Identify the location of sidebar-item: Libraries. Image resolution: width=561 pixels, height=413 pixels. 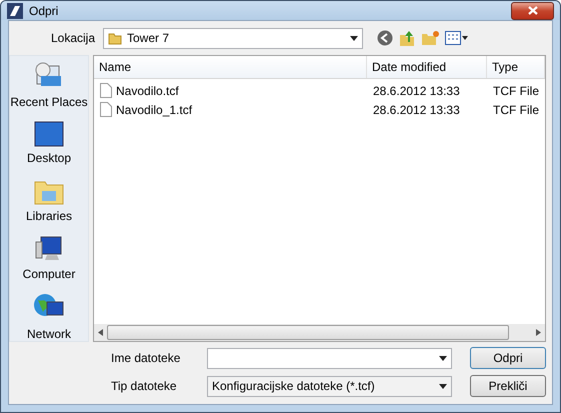
(49, 199).